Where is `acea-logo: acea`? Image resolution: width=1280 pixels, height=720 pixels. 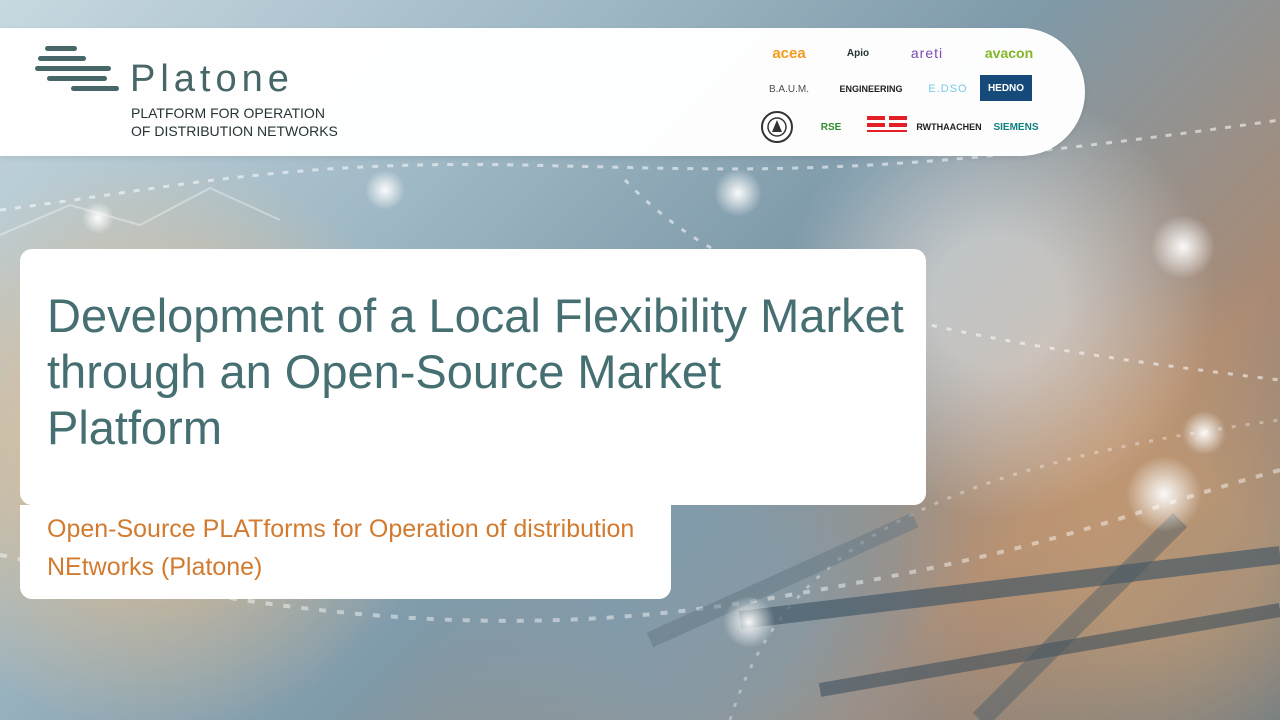
acea-logo: acea is located at coordinates (789, 53).